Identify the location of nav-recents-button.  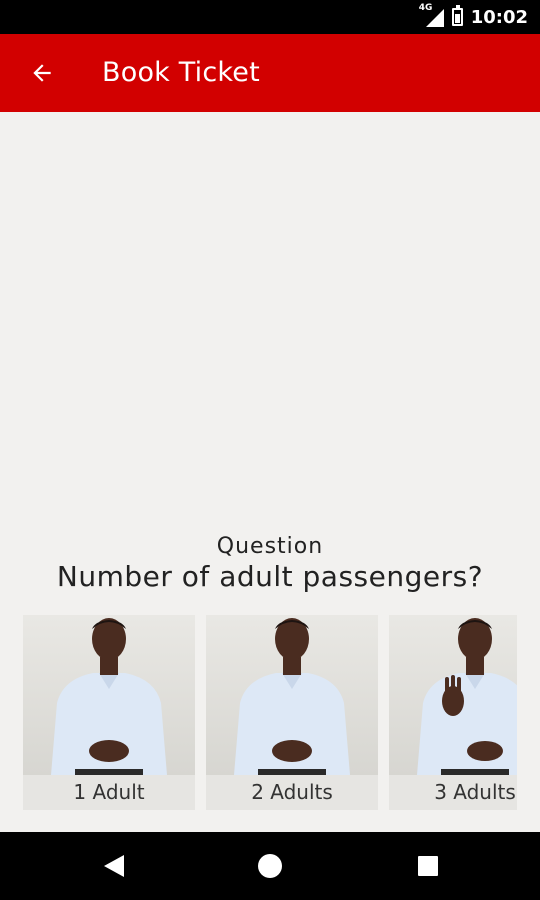
(428, 866).